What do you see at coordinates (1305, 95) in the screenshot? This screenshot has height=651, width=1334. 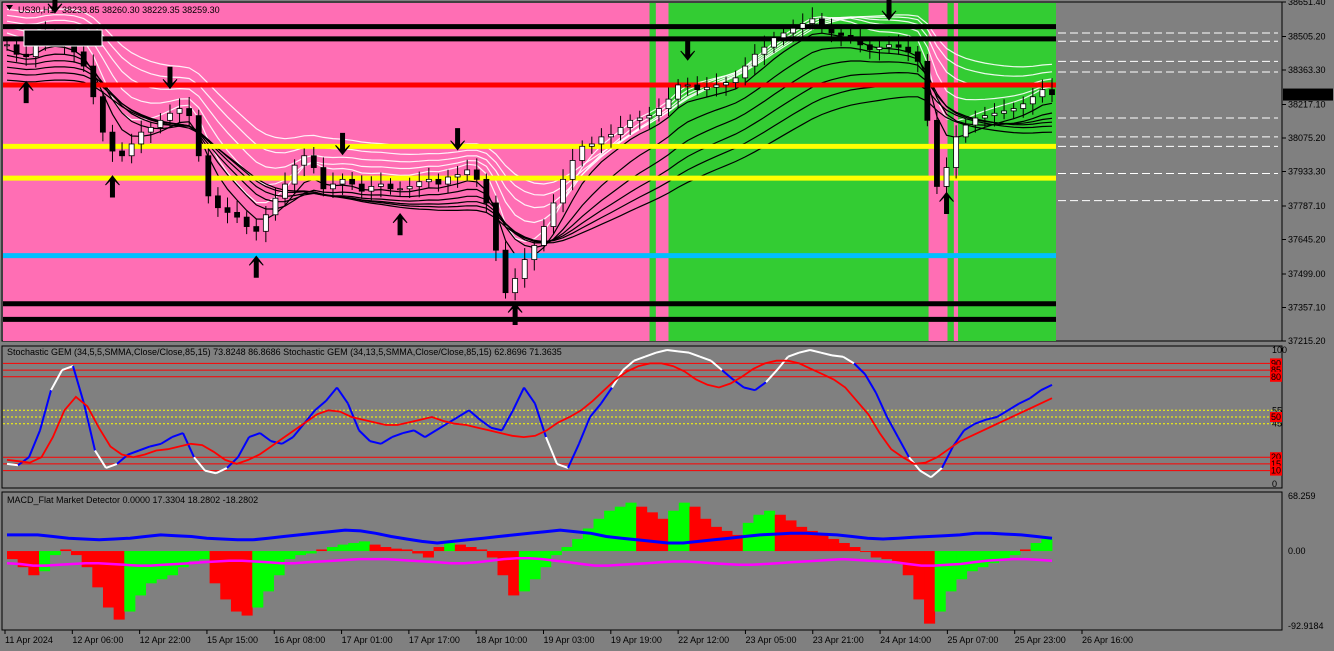 I see `last-price-label: 38259.30` at bounding box center [1305, 95].